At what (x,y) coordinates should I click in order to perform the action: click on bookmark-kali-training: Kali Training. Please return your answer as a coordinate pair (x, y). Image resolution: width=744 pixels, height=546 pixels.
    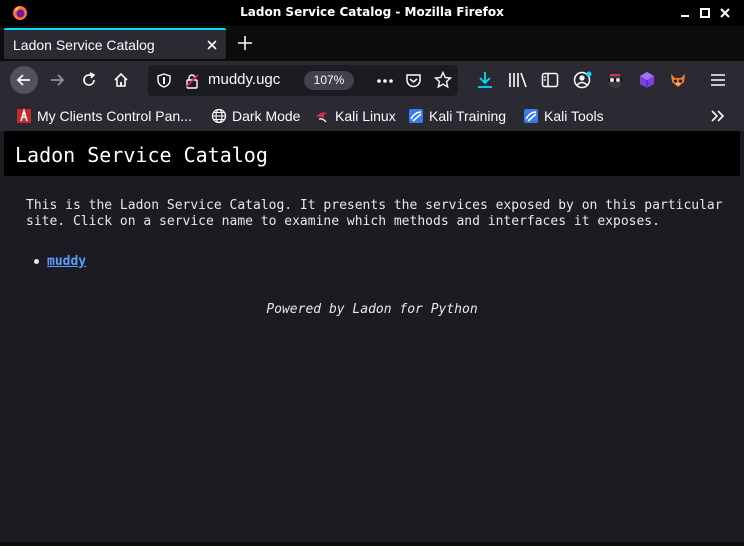
    Looking at the image, I should click on (457, 116).